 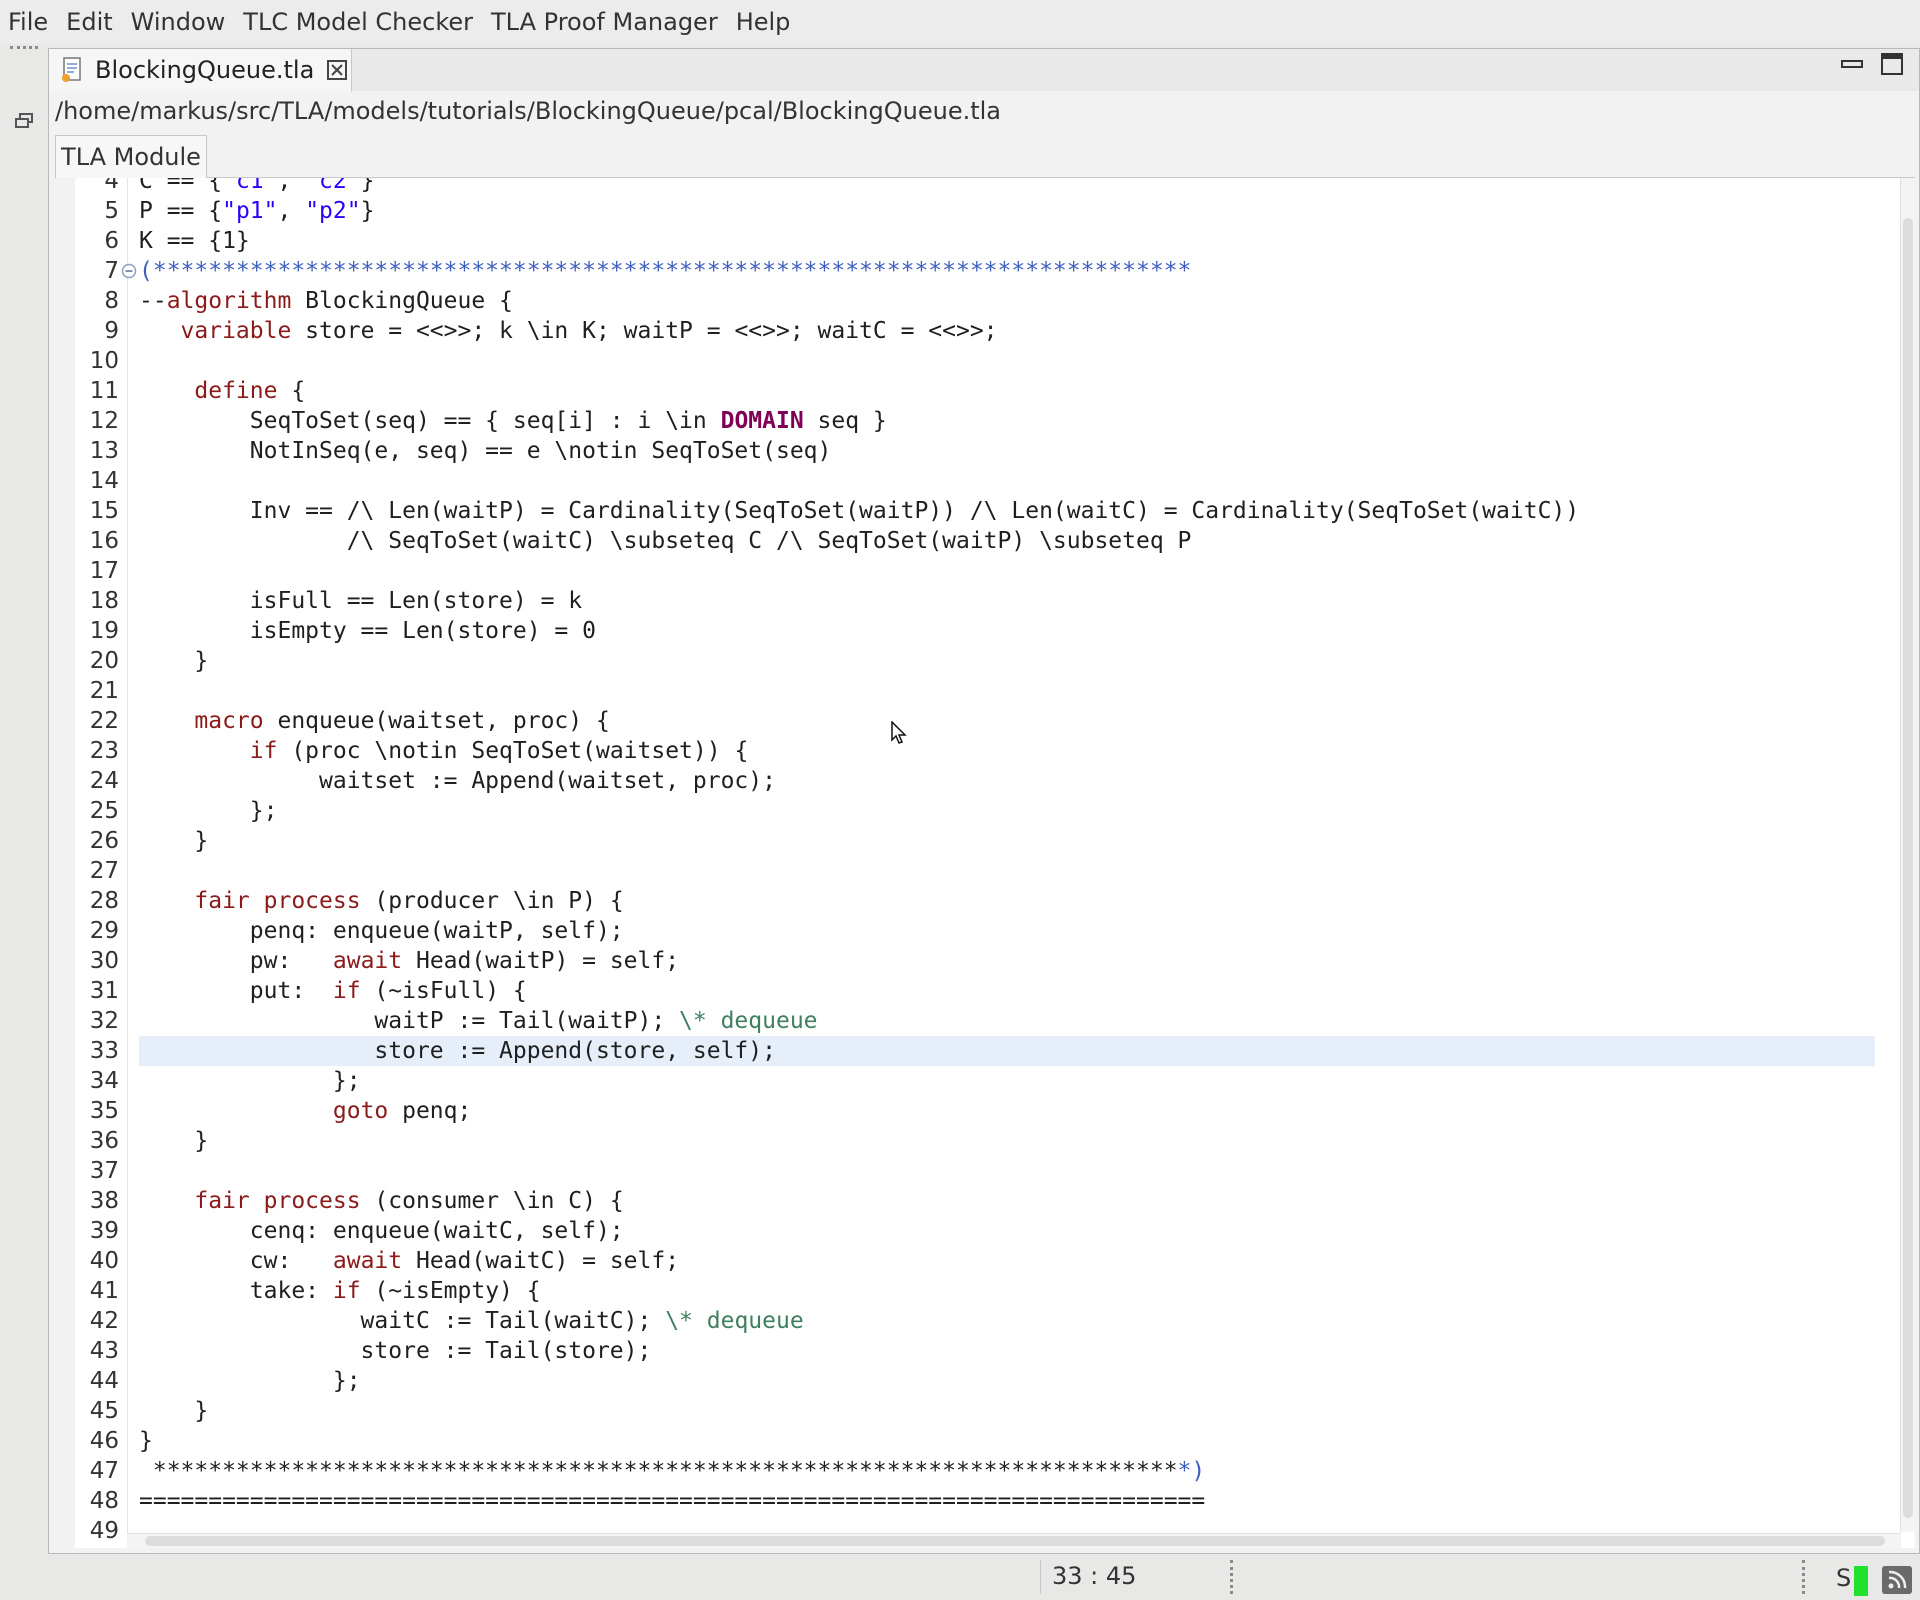 I want to click on menu-help: Help, so click(x=763, y=22).